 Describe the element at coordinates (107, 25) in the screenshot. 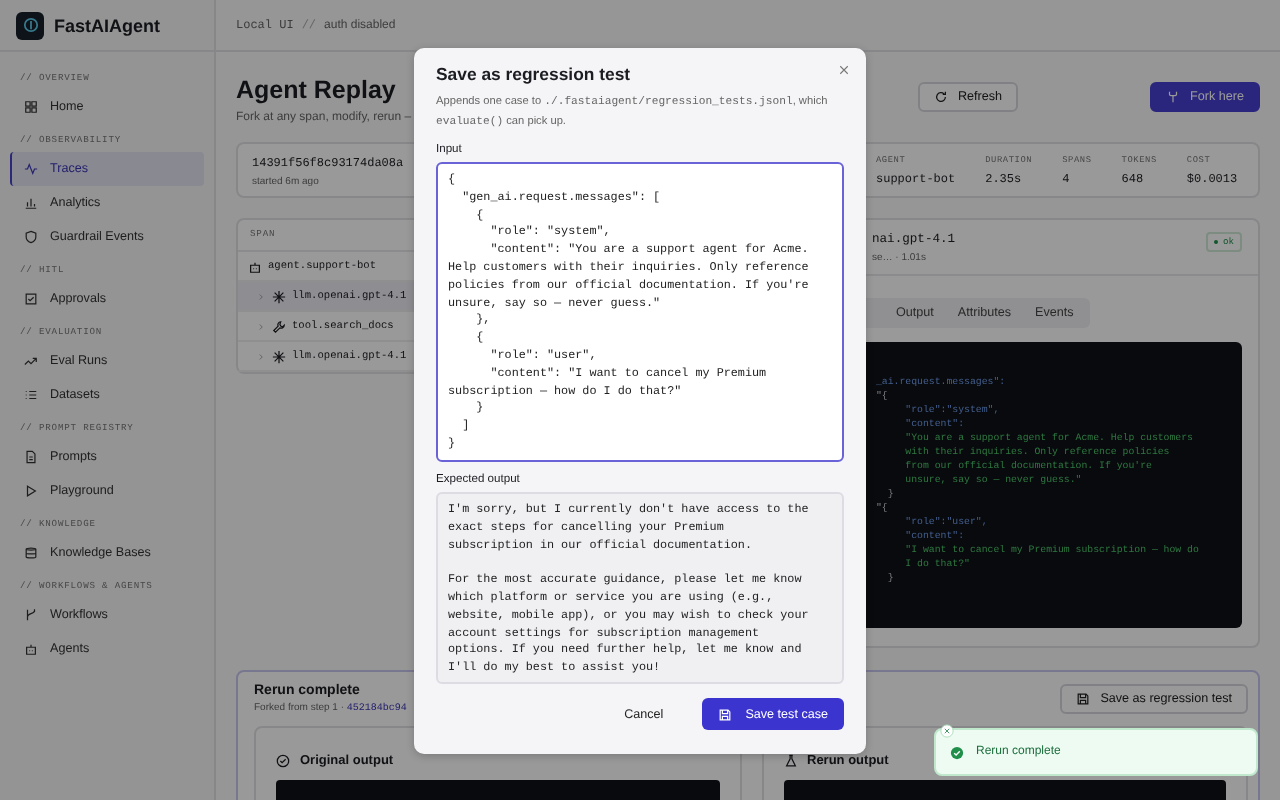

I see `app-name: FastAIAgent` at that location.